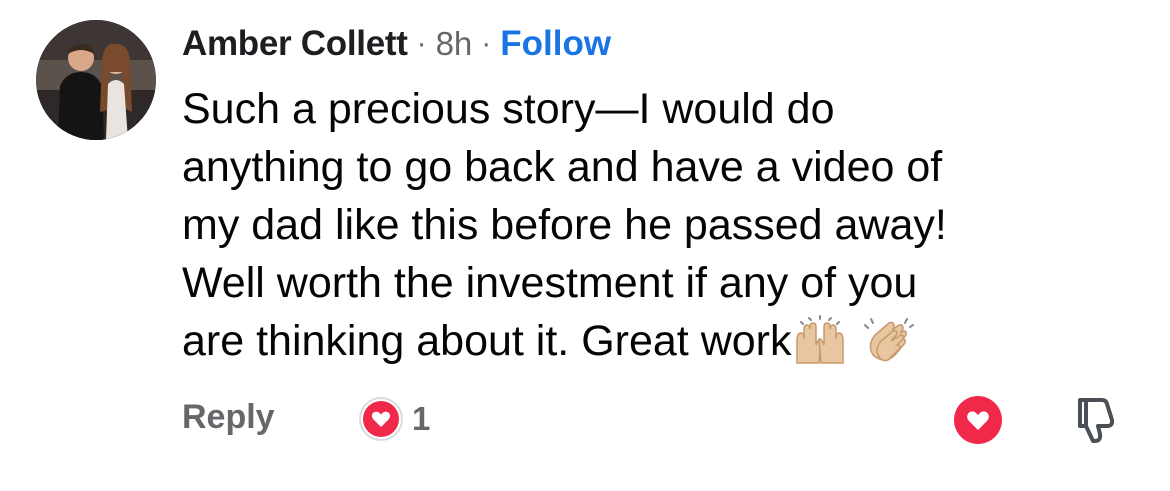  Describe the element at coordinates (820, 339) in the screenshot. I see `raising-hands-emoji` at that location.